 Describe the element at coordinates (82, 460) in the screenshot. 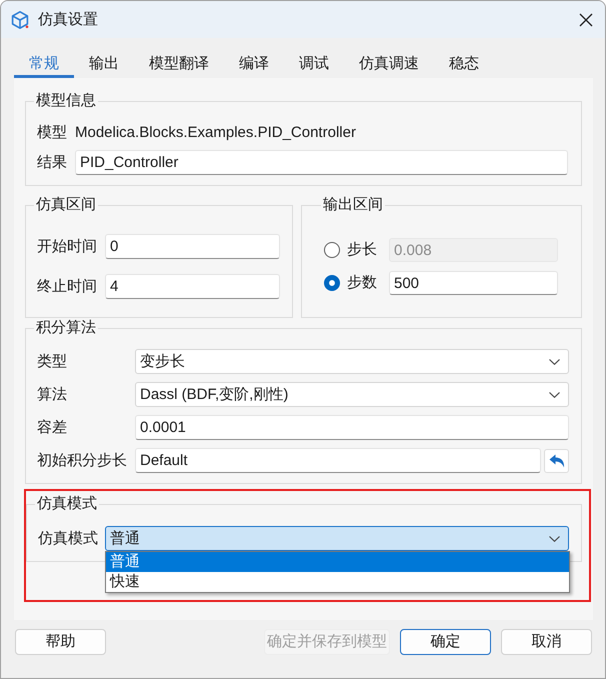

I see `field-label: 初始积分步长` at that location.